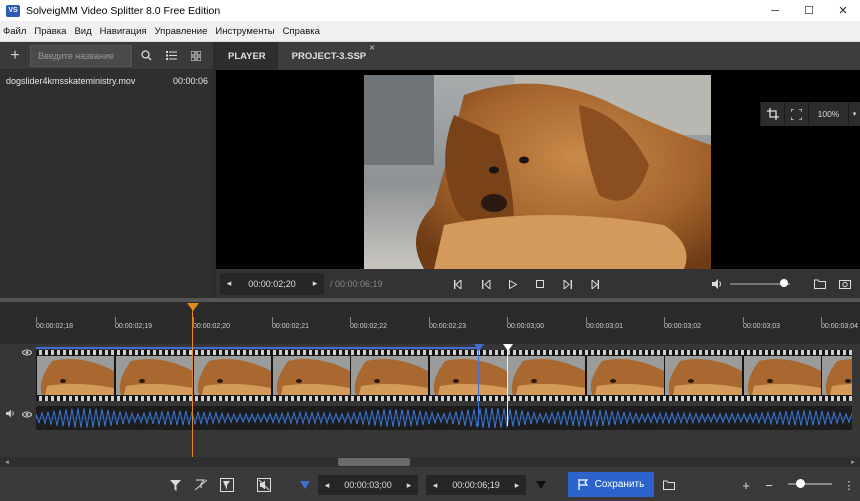 The width and height of the screenshot is (860, 501). I want to click on timeline-zoom-knob, so click(800, 483).